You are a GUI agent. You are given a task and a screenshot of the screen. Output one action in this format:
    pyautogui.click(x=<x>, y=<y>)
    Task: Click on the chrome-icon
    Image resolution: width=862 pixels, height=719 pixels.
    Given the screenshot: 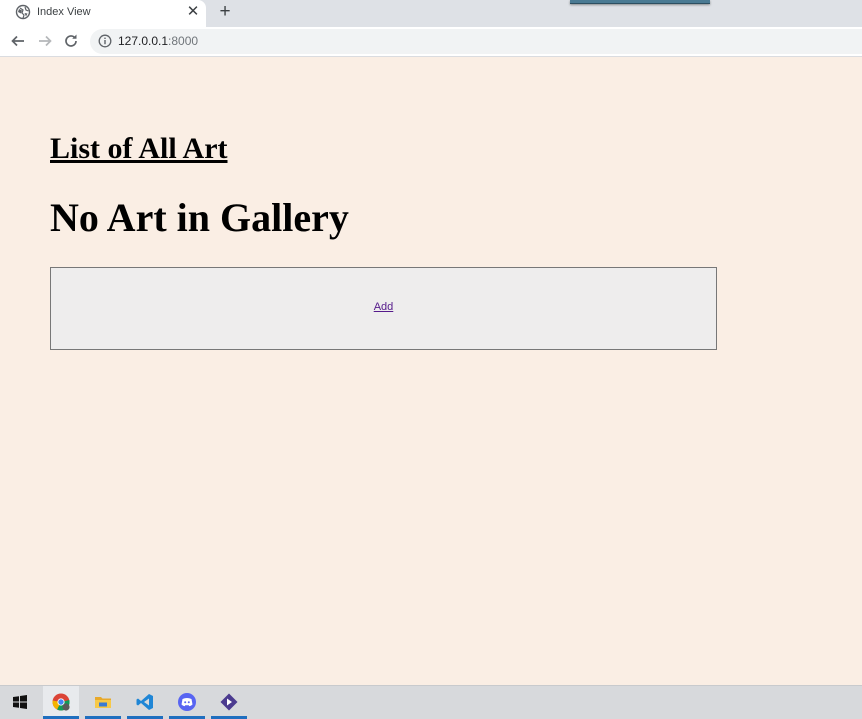 What is the action you would take?
    pyautogui.click(x=61, y=702)
    